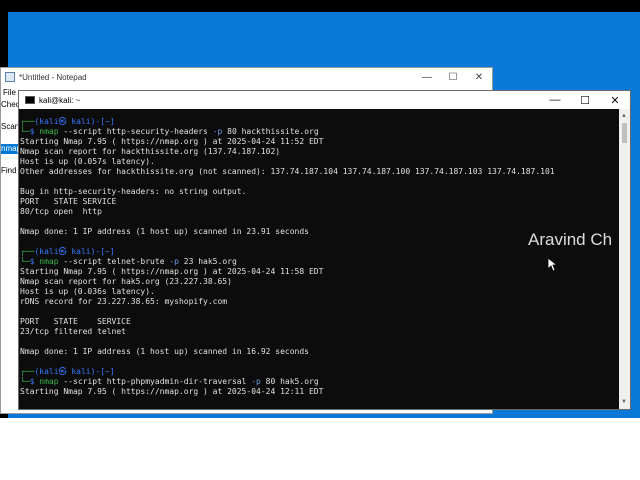  Describe the element at coordinates (555, 100) in the screenshot. I see `terminal-minimize-button: —` at that location.